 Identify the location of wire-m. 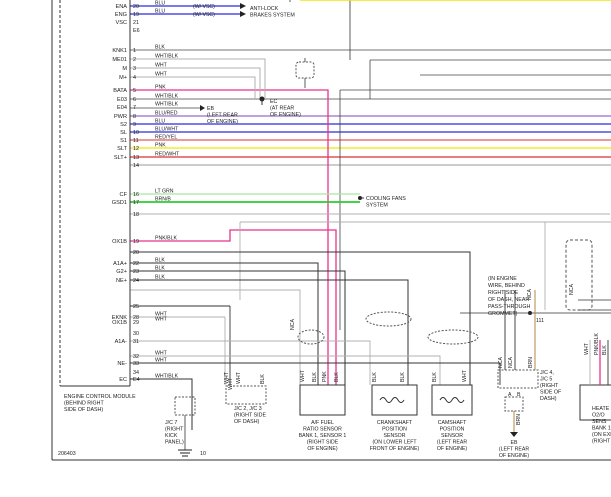
(195, 83).